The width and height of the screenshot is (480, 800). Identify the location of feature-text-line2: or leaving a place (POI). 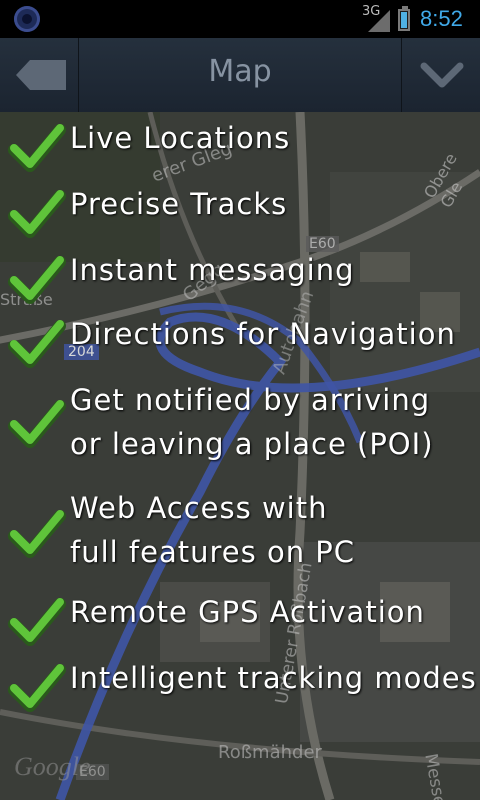
(252, 444).